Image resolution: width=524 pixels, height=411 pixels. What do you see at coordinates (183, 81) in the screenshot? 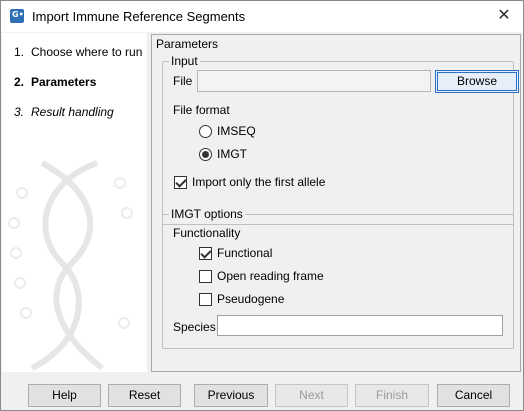
I see `file-label: File` at bounding box center [183, 81].